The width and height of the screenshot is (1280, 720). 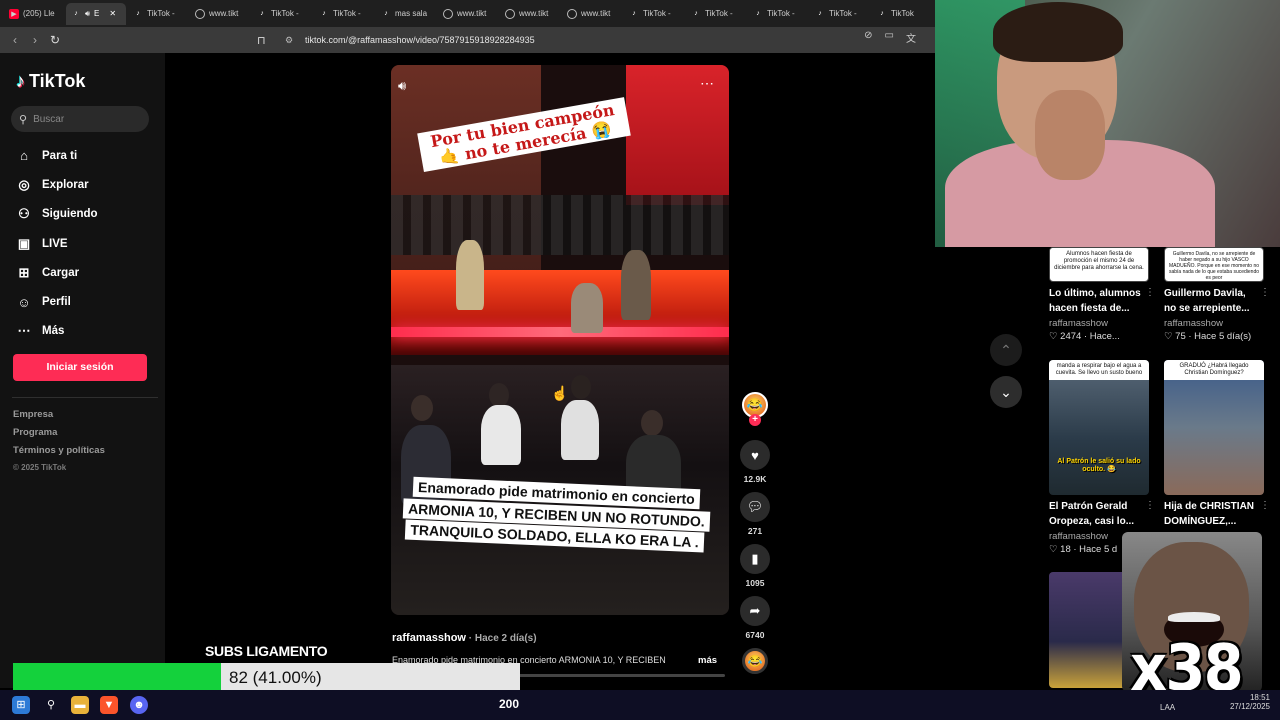 What do you see at coordinates (35, 40) in the screenshot?
I see `forward-icon: ›` at bounding box center [35, 40].